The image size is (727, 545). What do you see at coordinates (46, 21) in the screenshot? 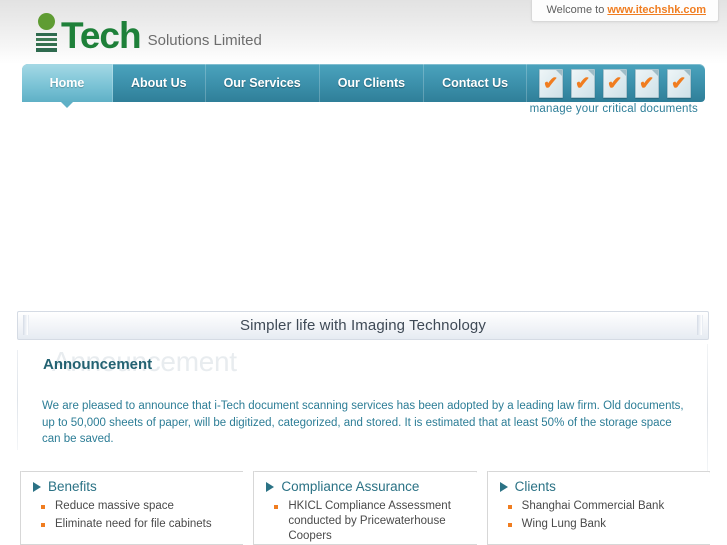
I see `logo-circle-icon` at bounding box center [46, 21].